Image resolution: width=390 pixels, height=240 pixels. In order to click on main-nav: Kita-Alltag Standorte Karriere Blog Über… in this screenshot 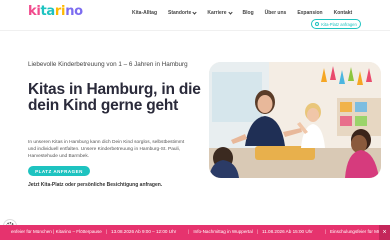, I will do `click(247, 12)`.